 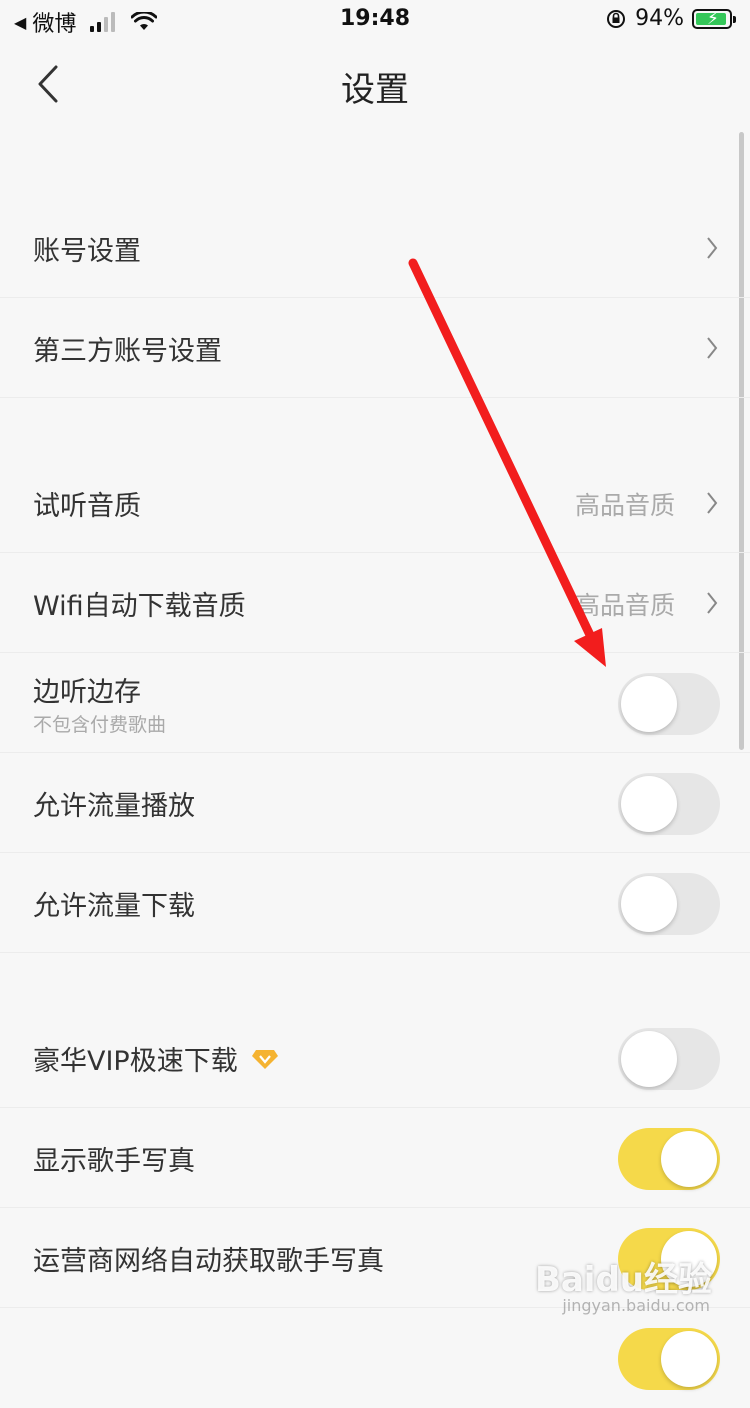 I want to click on row-label: 允许流量下载, so click(x=114, y=906).